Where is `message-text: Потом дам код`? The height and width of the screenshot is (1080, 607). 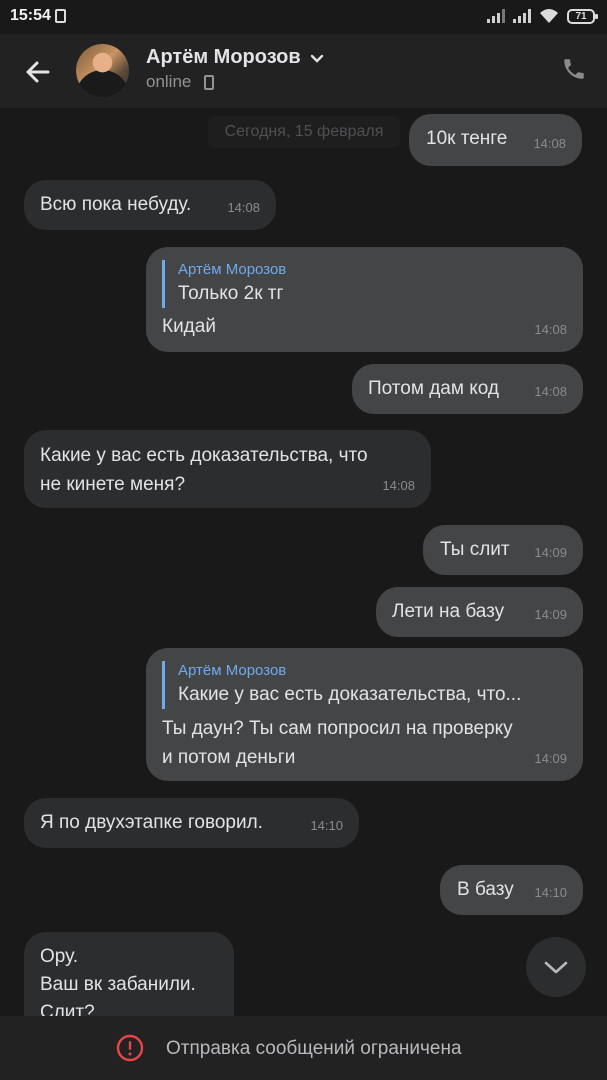 message-text: Потом дам код is located at coordinates (433, 388).